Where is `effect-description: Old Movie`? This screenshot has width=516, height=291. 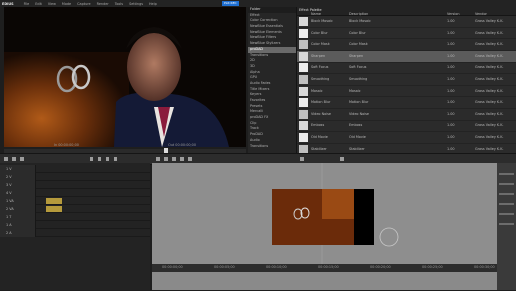
effect-description: Old Movie is located at coordinates (357, 137).